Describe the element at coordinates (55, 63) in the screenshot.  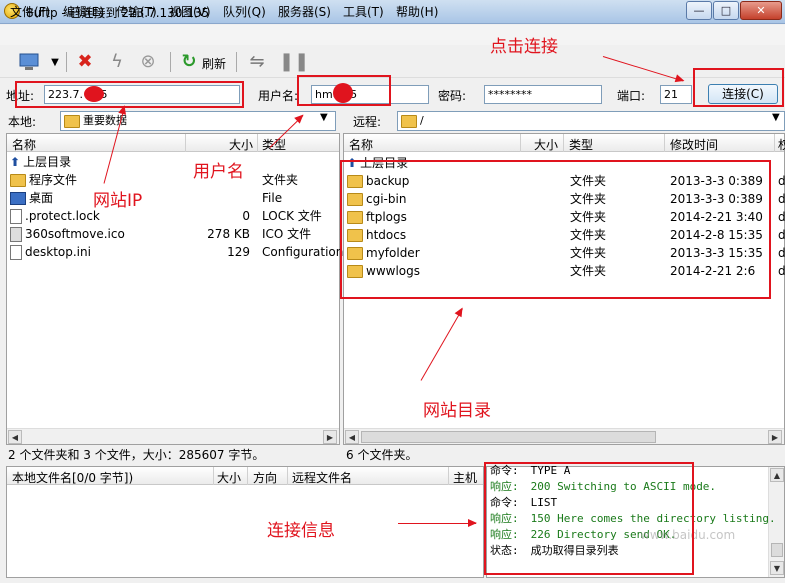
I see `dropdown-arrow-icon: ▼` at that location.